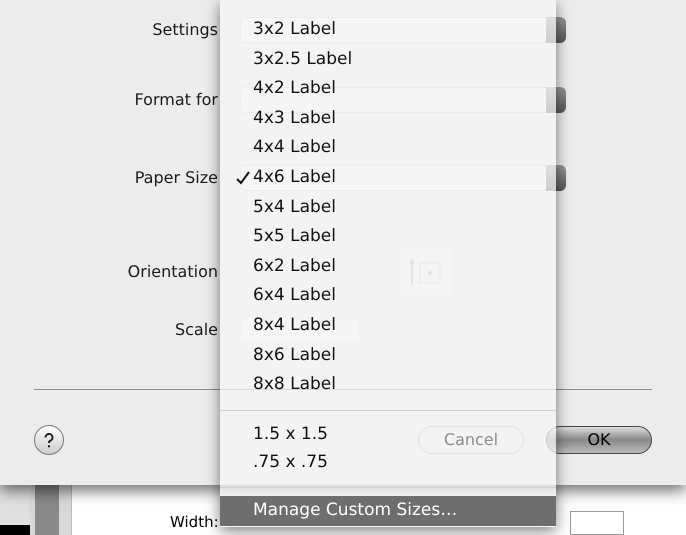 The height and width of the screenshot is (535, 686). I want to click on field-label: Paper Size, so click(176, 178).